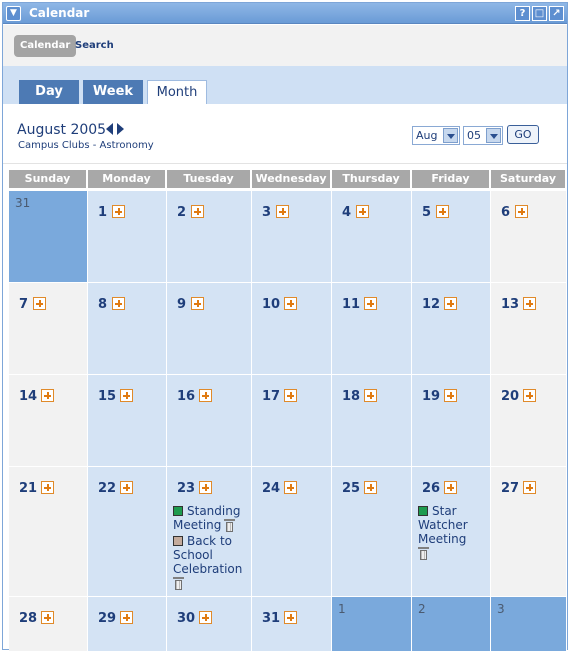 The image size is (570, 651). Describe the element at coordinates (49, 92) in the screenshot. I see `tab-day: Day` at that location.